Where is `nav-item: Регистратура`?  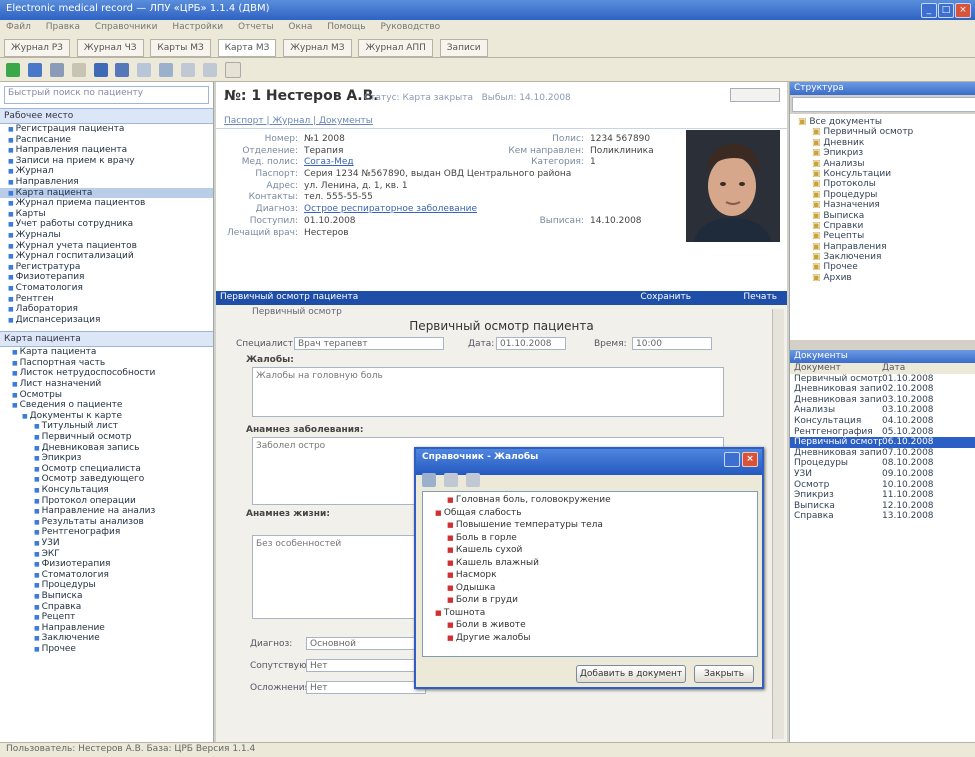 nav-item: Регистратура is located at coordinates (106, 267).